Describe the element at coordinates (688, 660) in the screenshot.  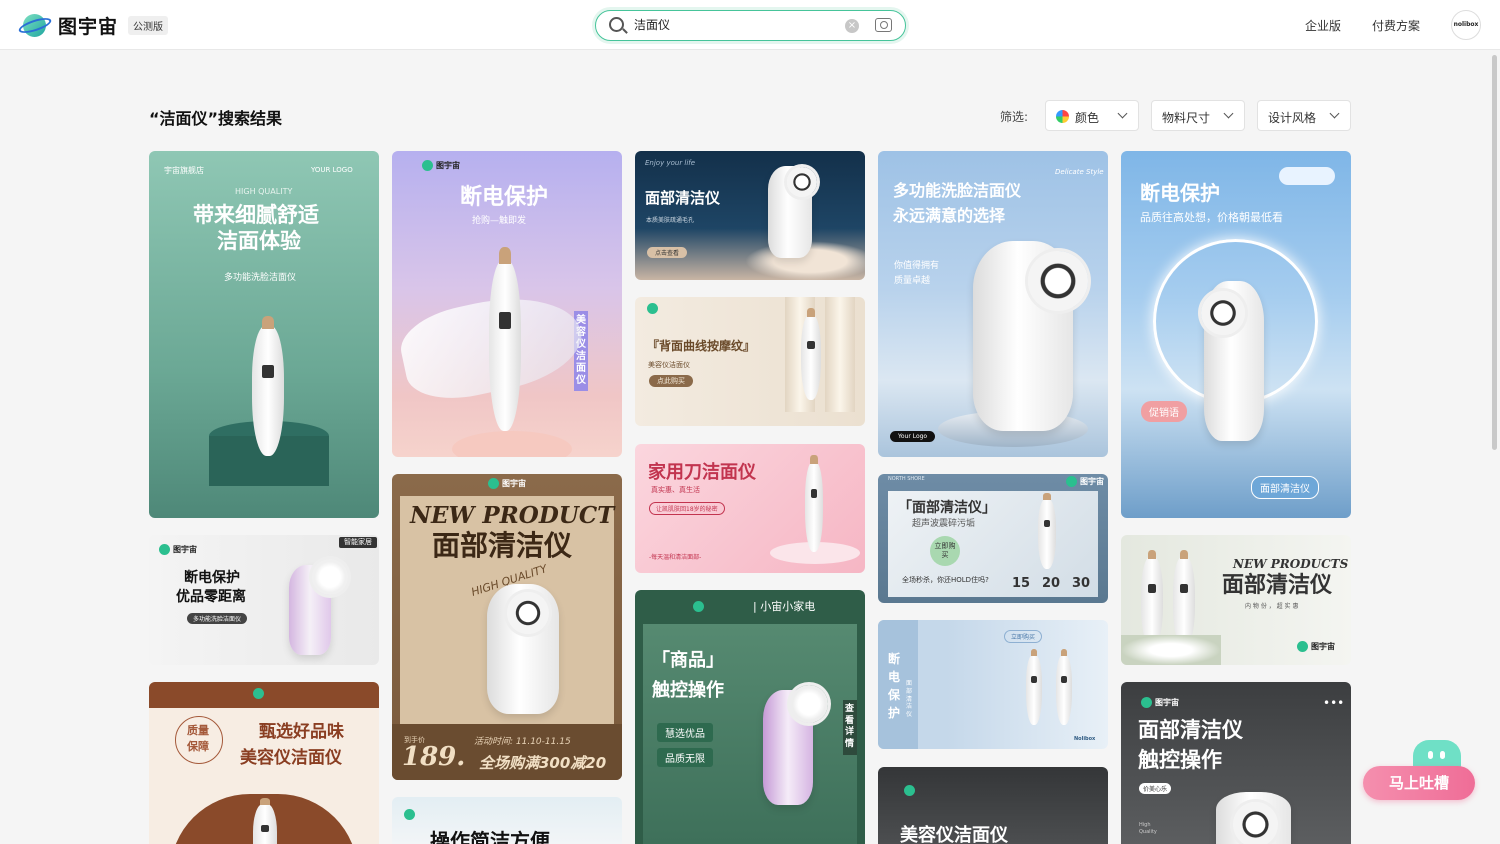
I see `card-title: 「商品」` at that location.